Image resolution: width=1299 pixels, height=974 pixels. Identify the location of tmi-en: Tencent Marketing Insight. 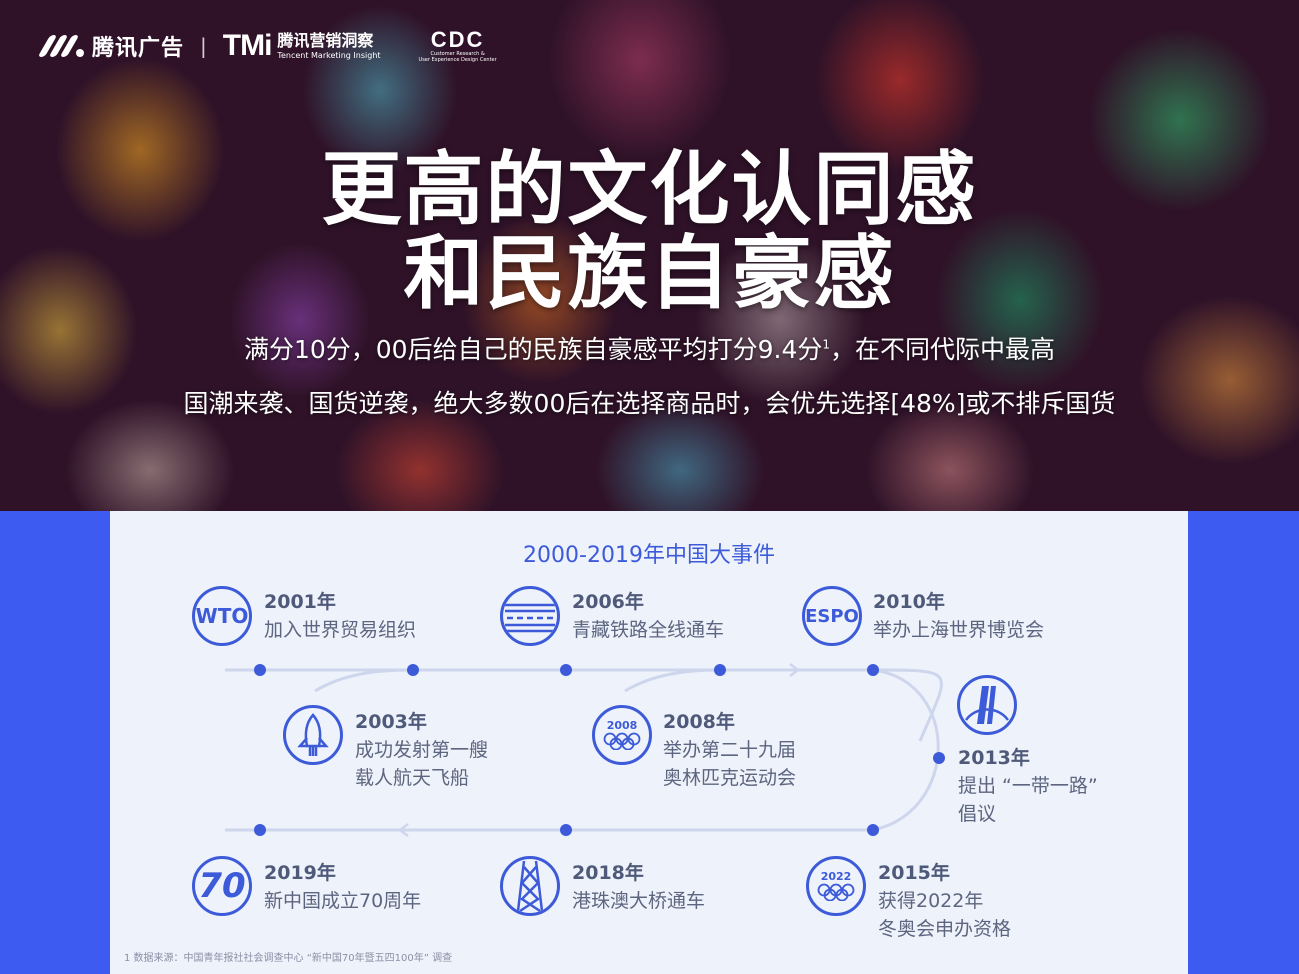
(329, 55).